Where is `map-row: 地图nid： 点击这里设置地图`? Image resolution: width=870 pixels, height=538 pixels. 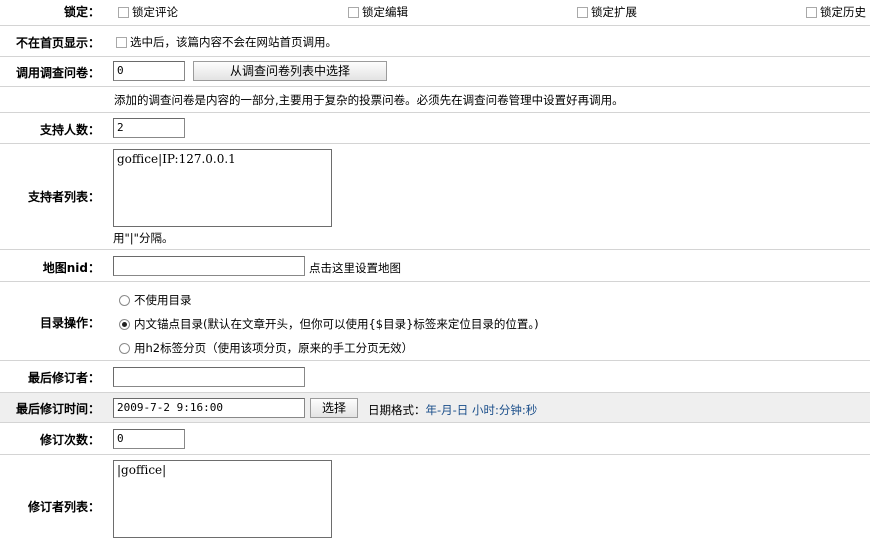
map-row: 地图nid： 点击这里设置地图 is located at coordinates (435, 266).